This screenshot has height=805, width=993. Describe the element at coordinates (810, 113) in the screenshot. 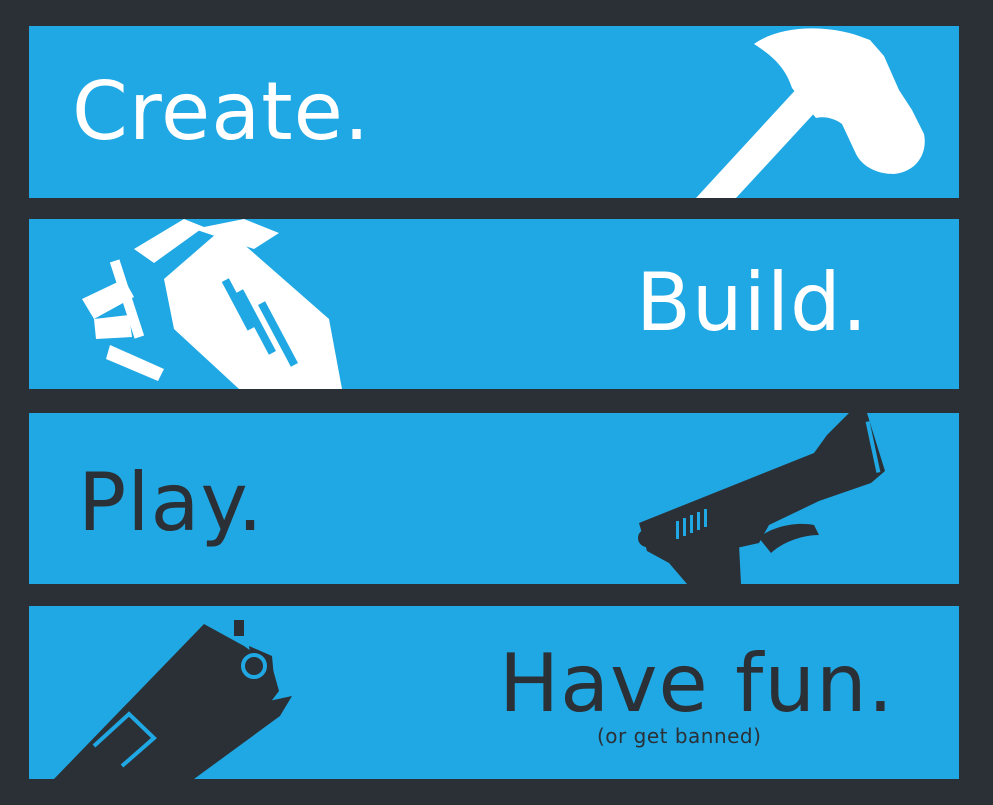

I see `hammer-icon` at that location.